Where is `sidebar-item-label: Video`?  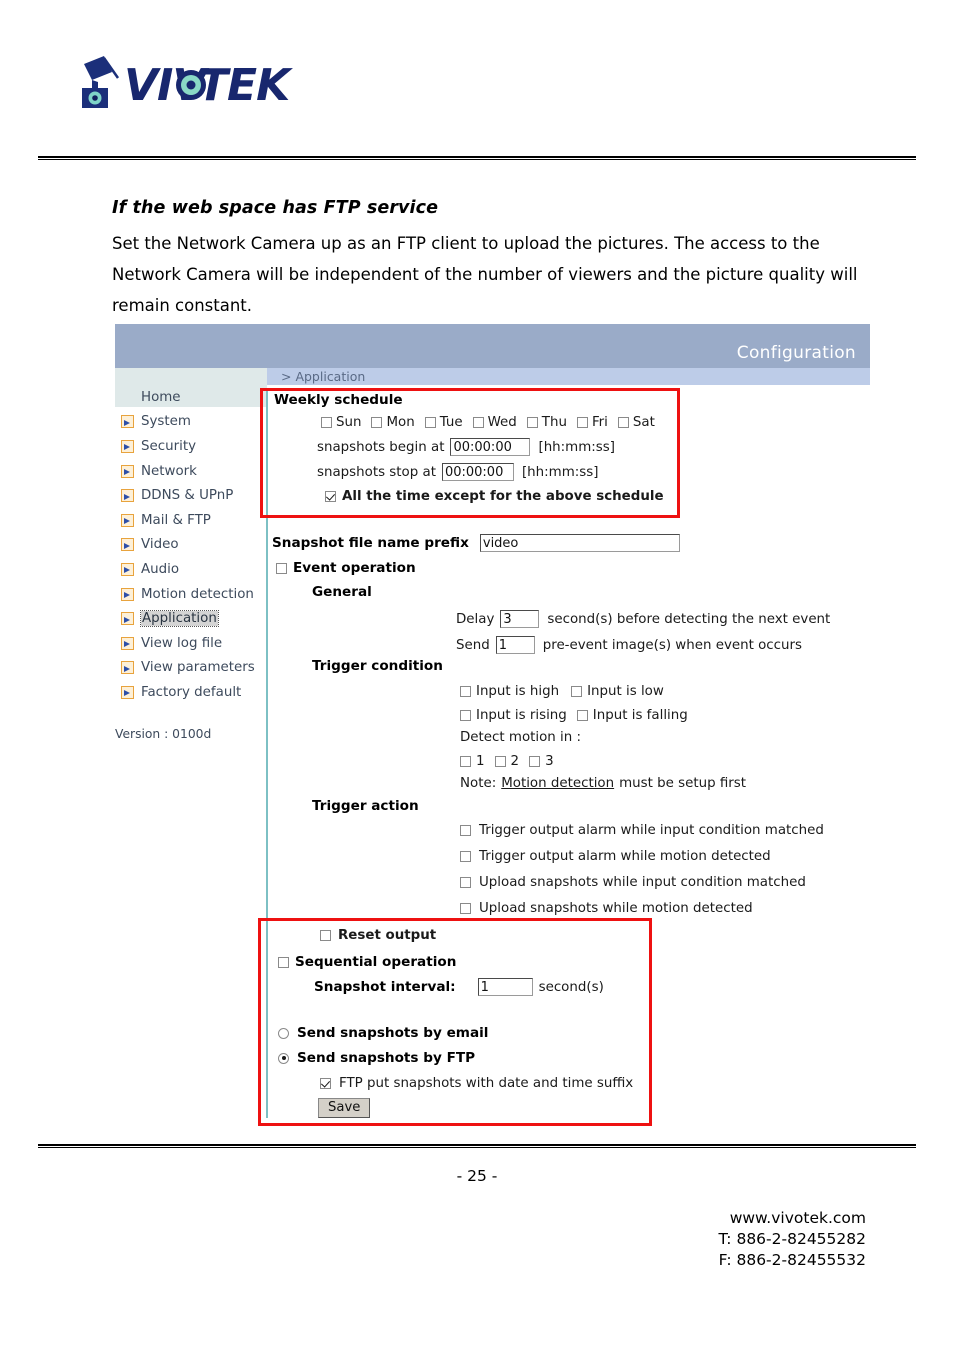
sidebar-item-label: Video is located at coordinates (160, 545).